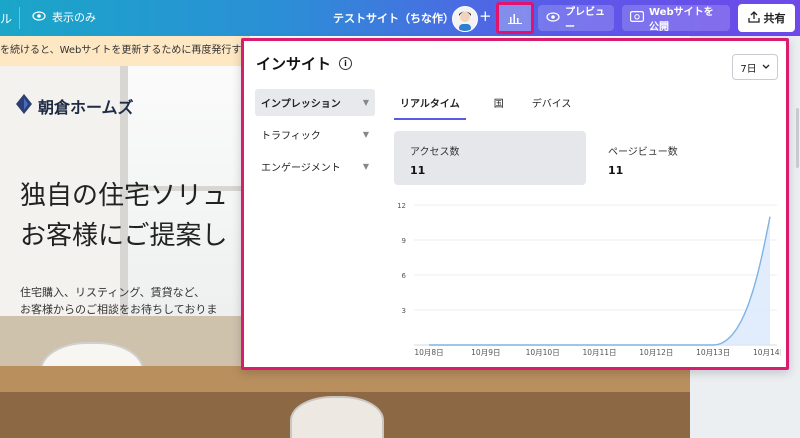  What do you see at coordinates (124, 216) in the screenshot?
I see `hero-heading: 独自の住宅ソリュ お客様にご提案し` at bounding box center [124, 216].